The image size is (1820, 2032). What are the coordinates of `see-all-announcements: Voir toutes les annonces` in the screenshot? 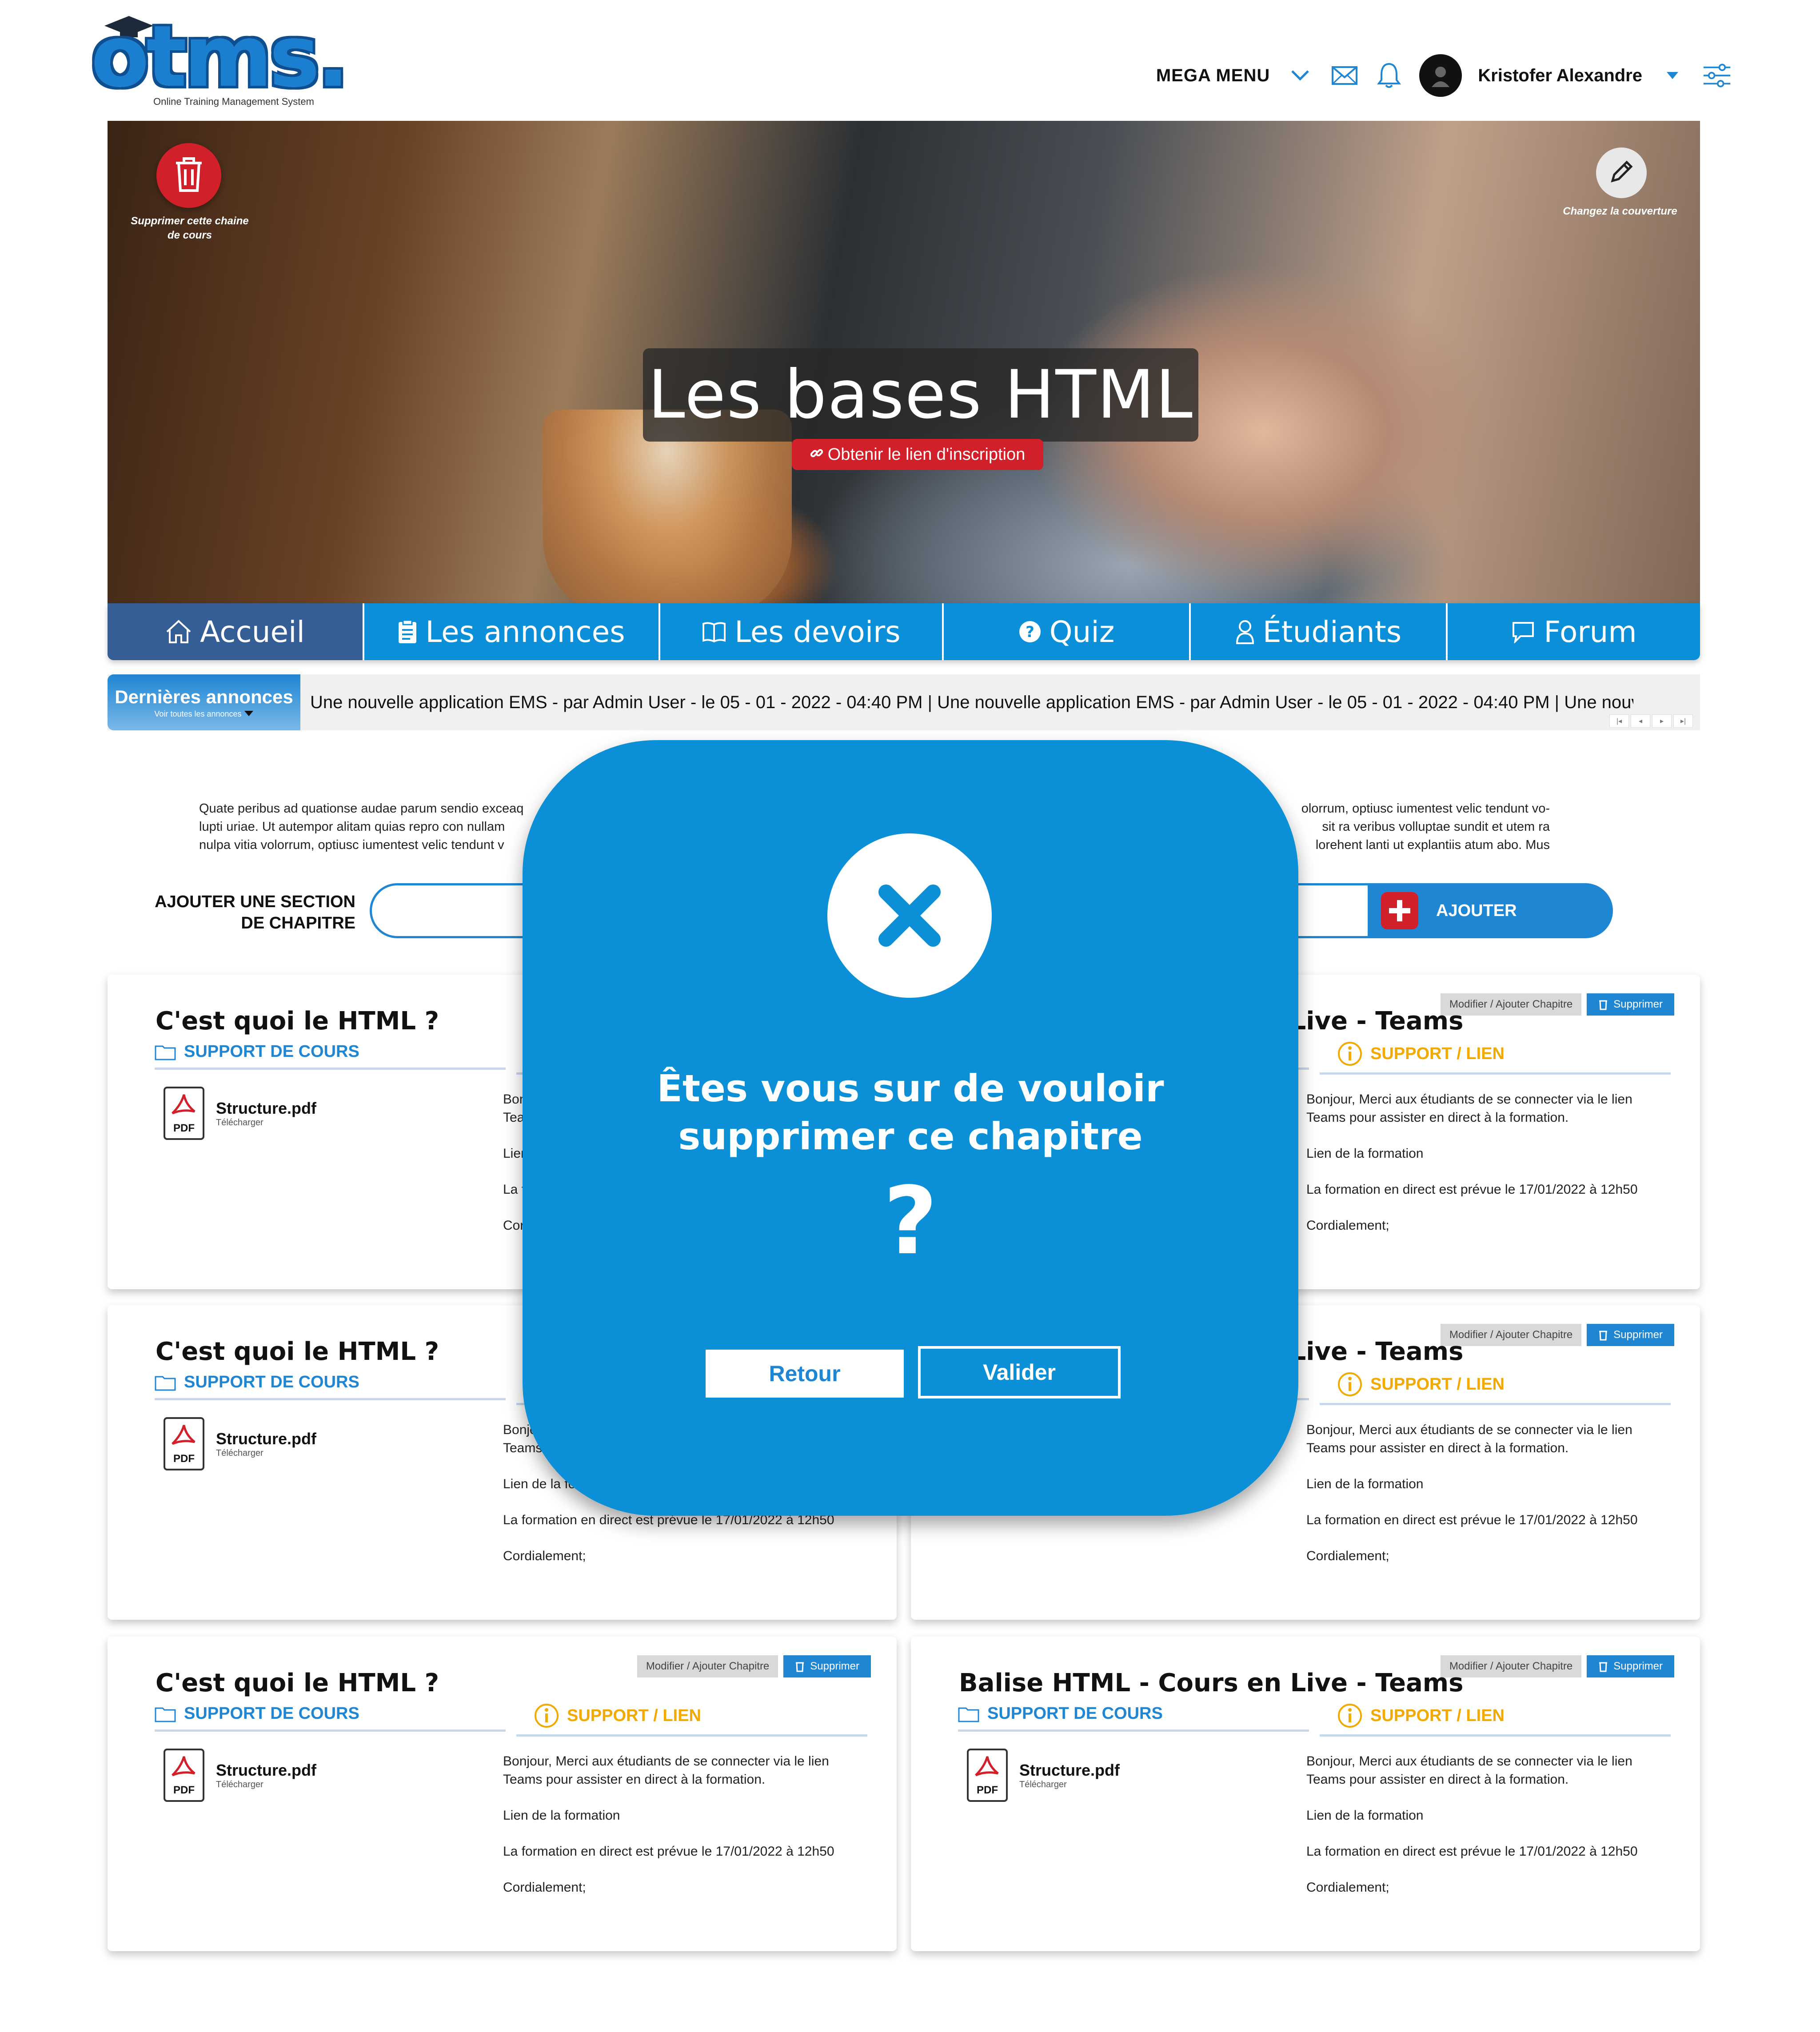 It's located at (203, 714).